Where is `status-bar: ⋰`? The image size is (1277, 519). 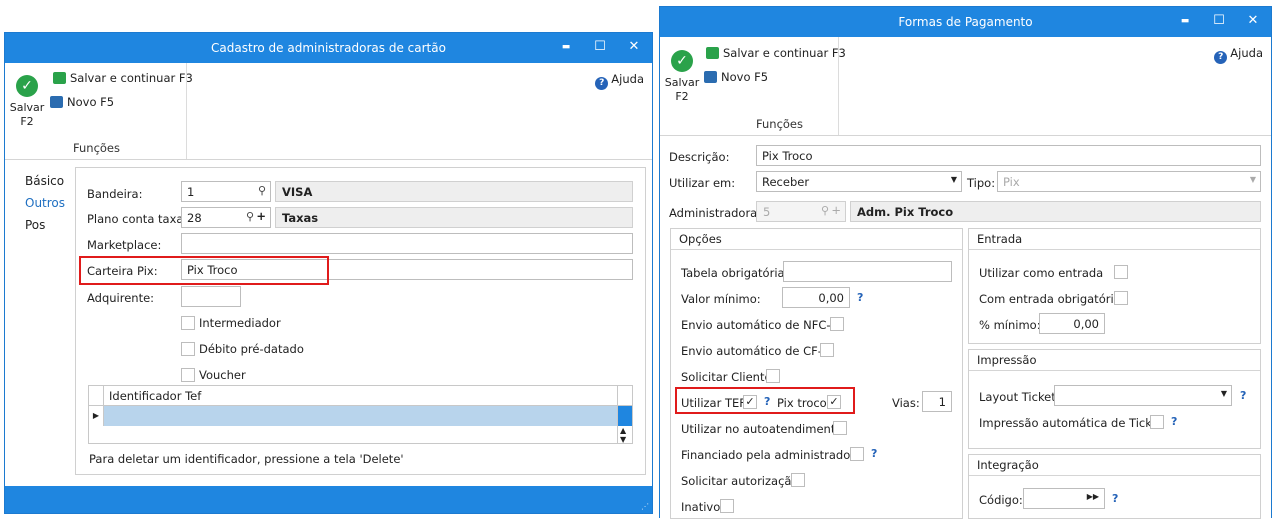
status-bar: ⋰ is located at coordinates (328, 499).